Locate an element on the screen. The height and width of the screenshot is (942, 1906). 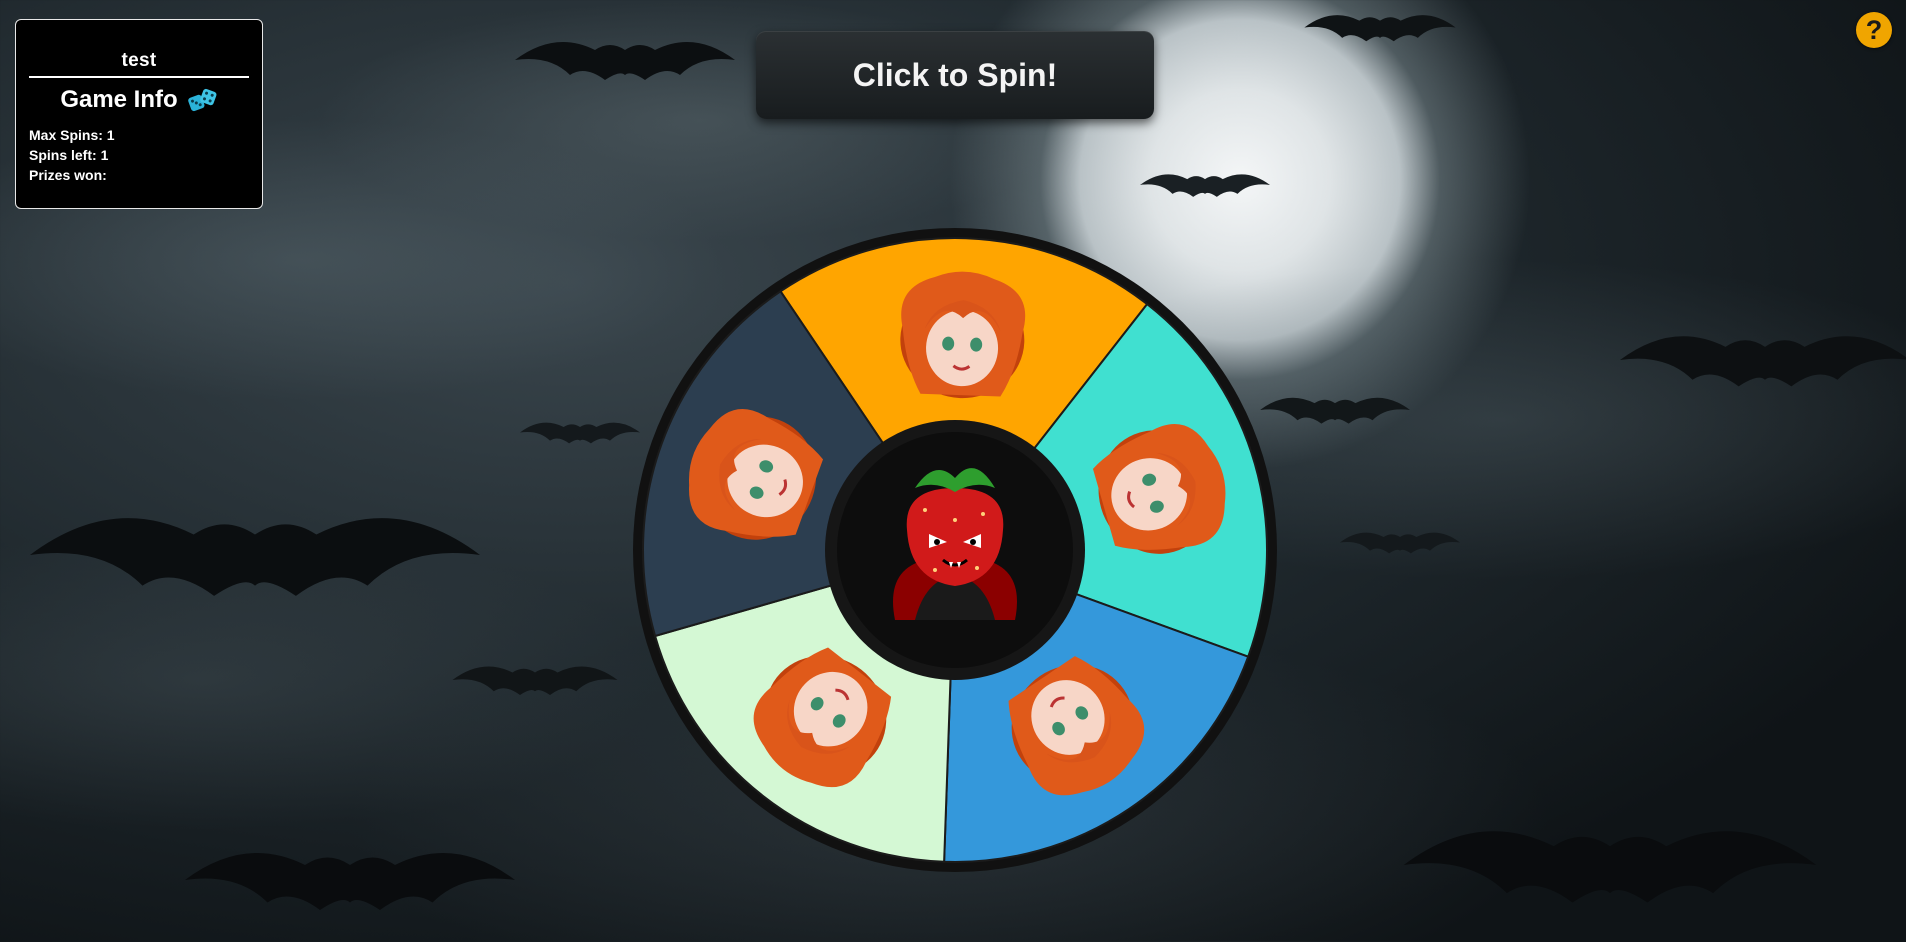
max-spins-label: Max Spins: is located at coordinates (66, 135).